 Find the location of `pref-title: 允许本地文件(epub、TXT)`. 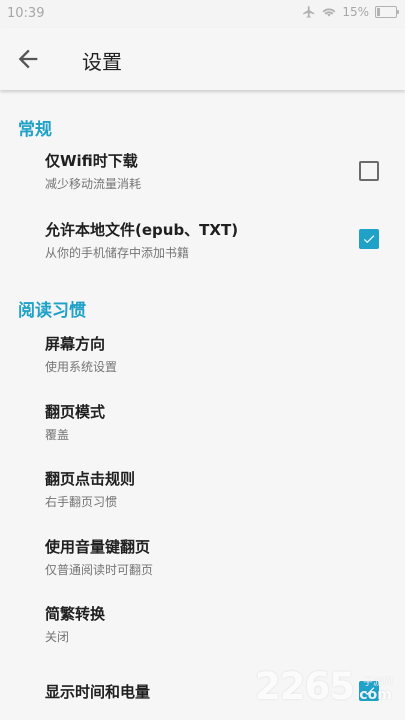

pref-title: 允许本地文件(epub、TXT) is located at coordinates (142, 230).